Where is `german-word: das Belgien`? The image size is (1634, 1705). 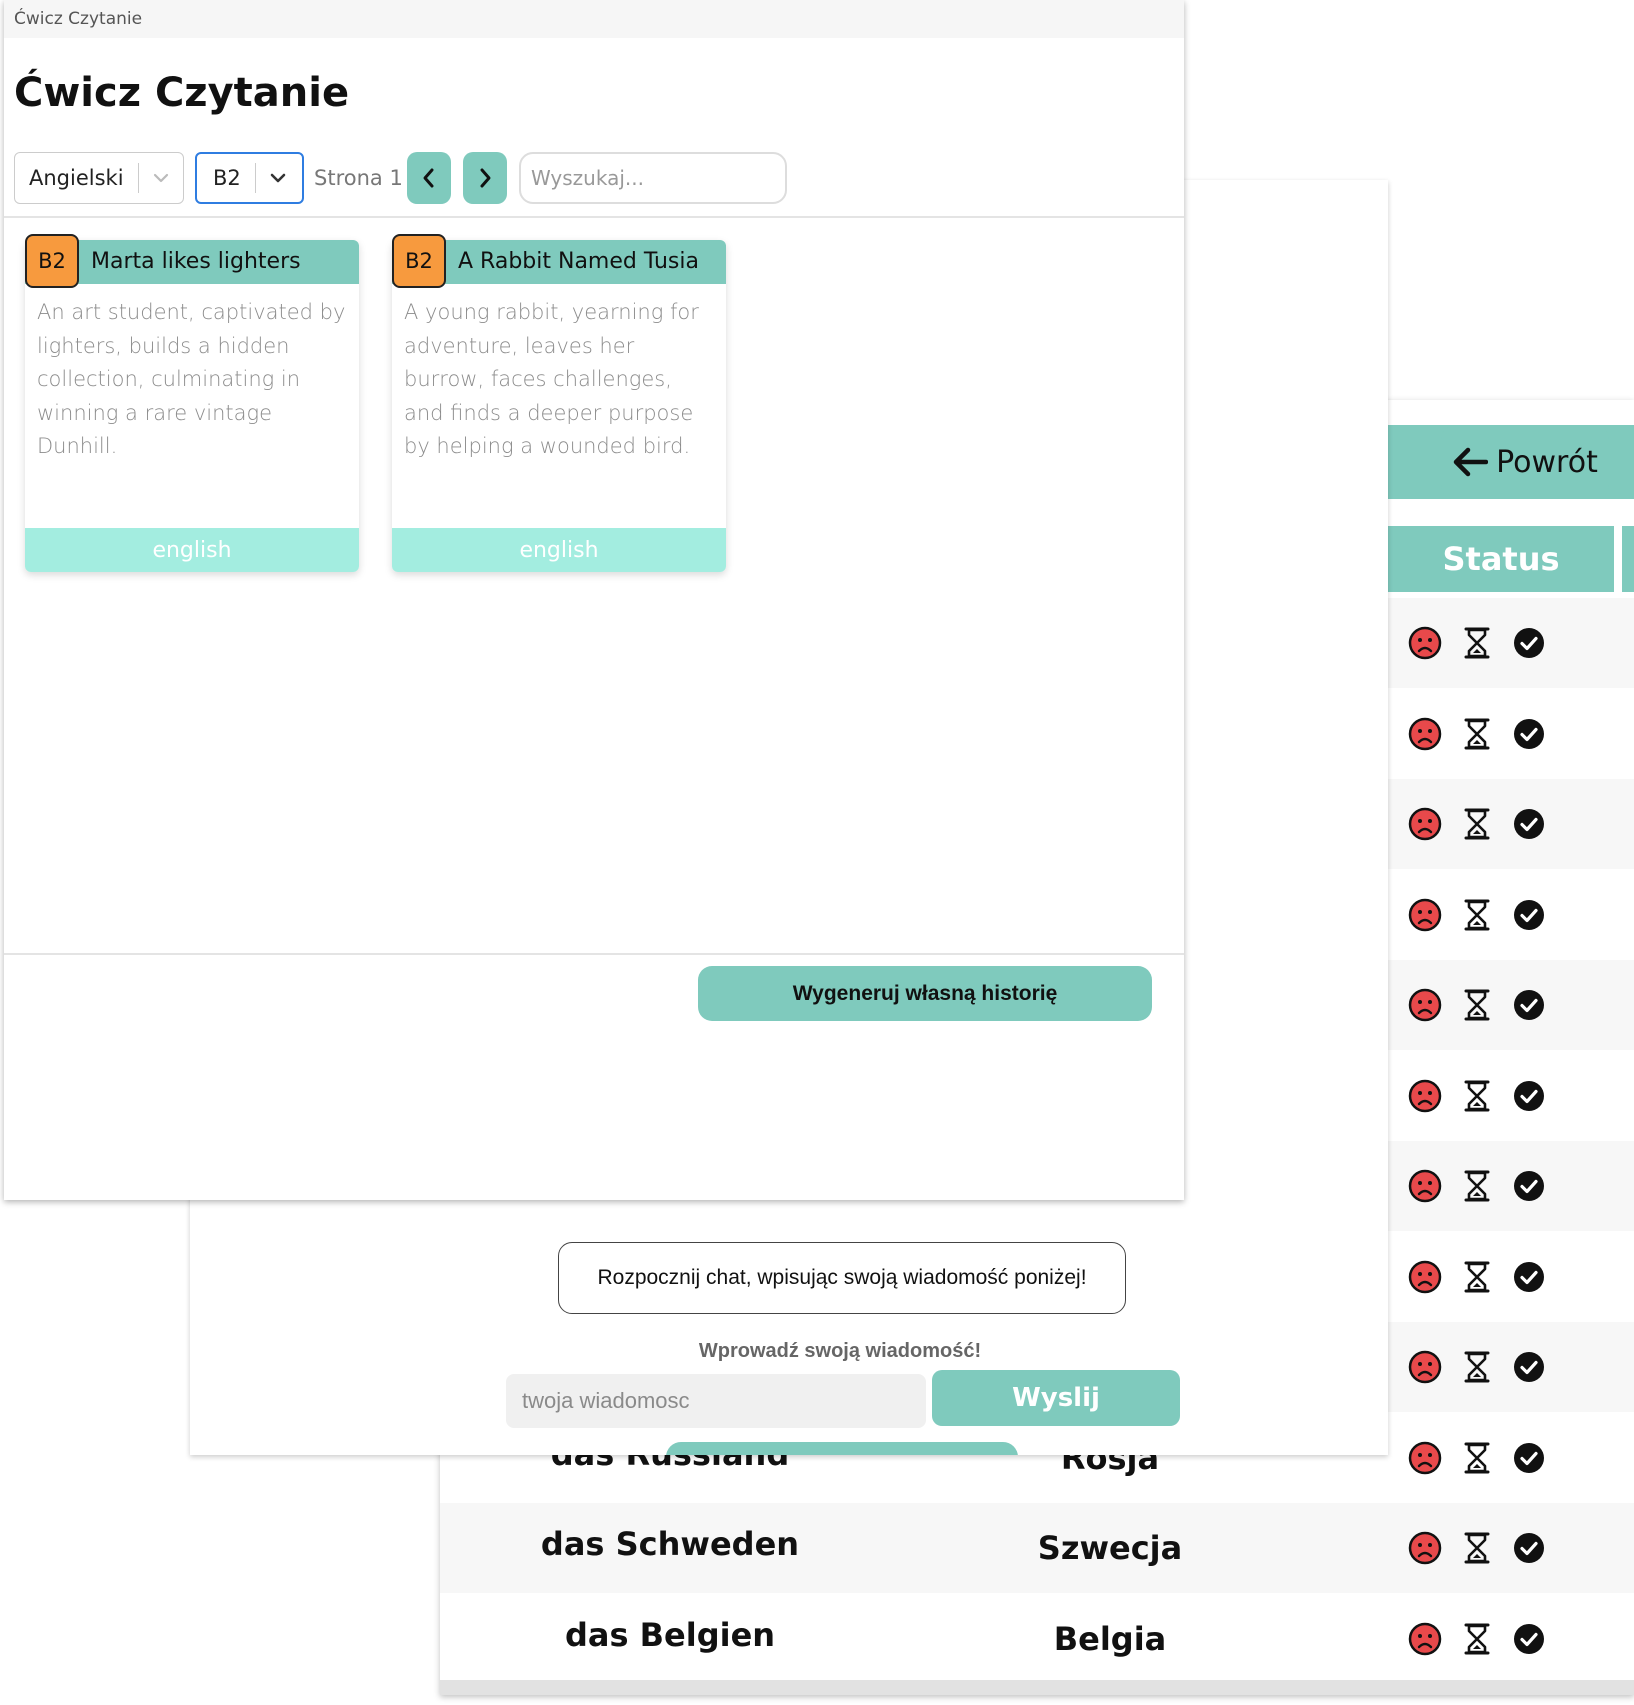 german-word: das Belgien is located at coordinates (670, 1634).